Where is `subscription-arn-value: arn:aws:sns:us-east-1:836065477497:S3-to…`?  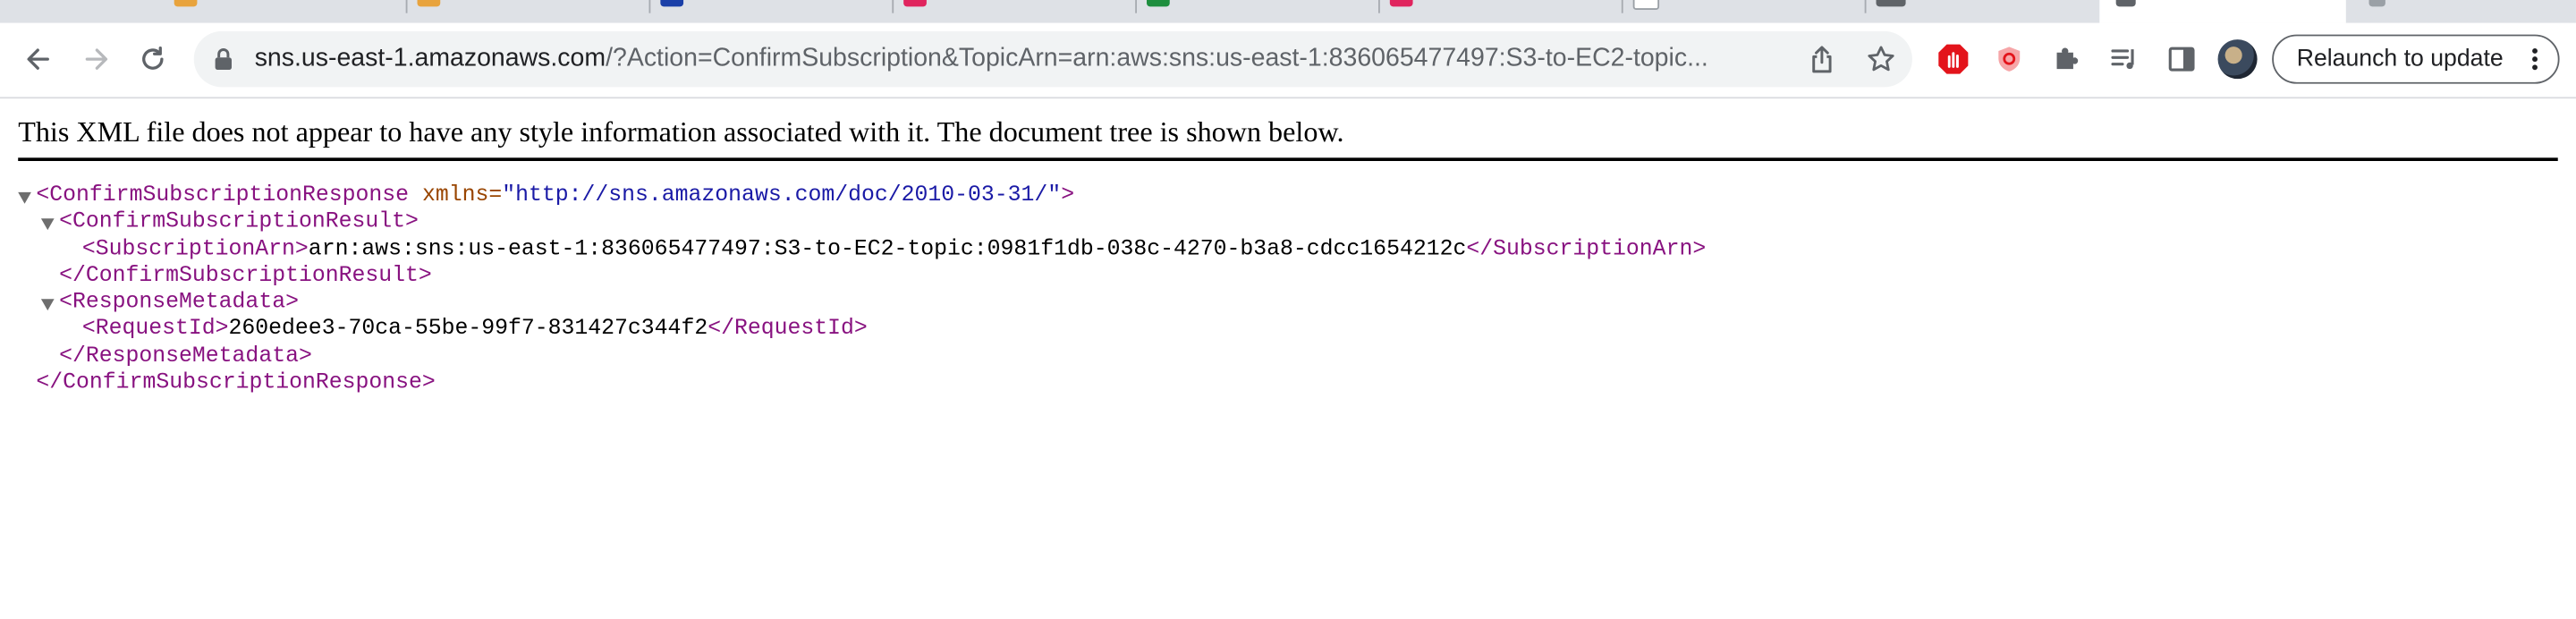 subscription-arn-value: arn:aws:sns:us-east-1:836065477497:S3-to… is located at coordinates (887, 250).